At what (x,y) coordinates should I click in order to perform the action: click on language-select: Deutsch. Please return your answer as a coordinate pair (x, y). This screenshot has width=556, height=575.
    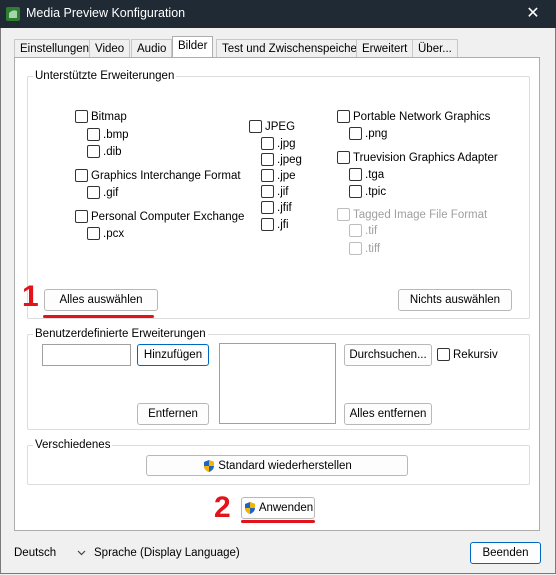
    Looking at the image, I should click on (50, 553).